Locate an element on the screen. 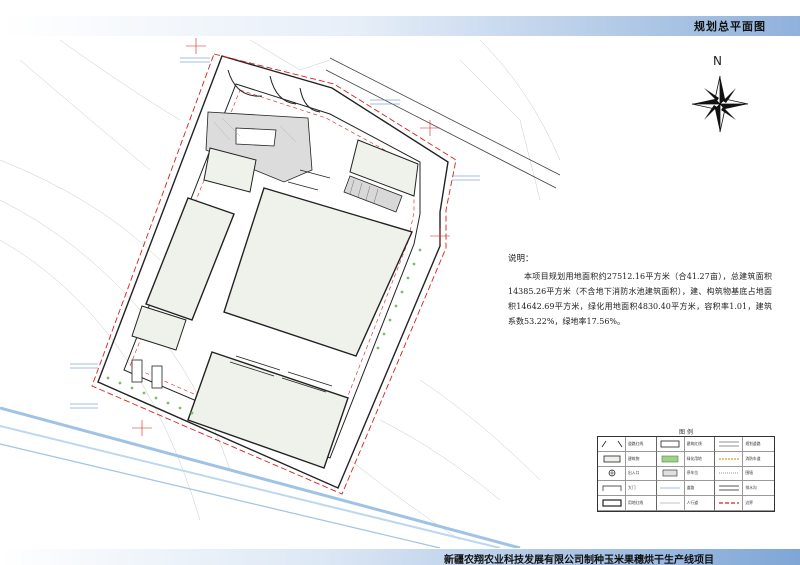 The image size is (800, 565). legend-item: 规划道路 is located at coordinates (744, 444).